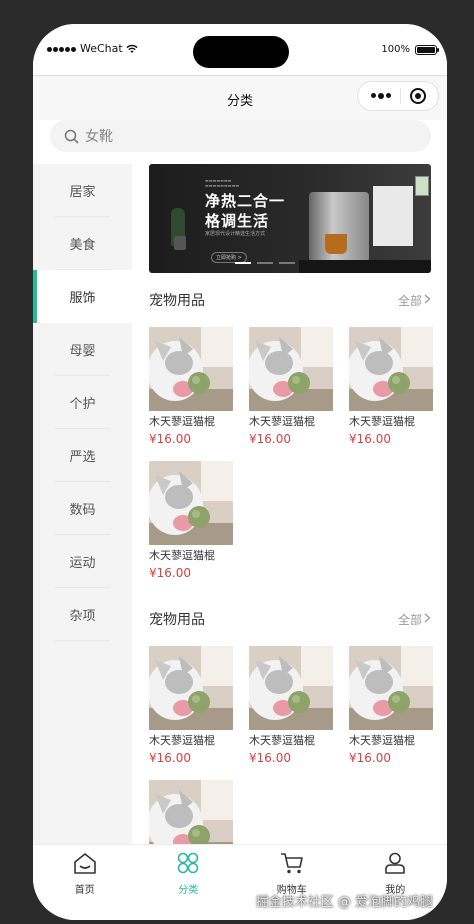  Describe the element at coordinates (240, 136) in the screenshot. I see `search-input: 女靴` at that location.